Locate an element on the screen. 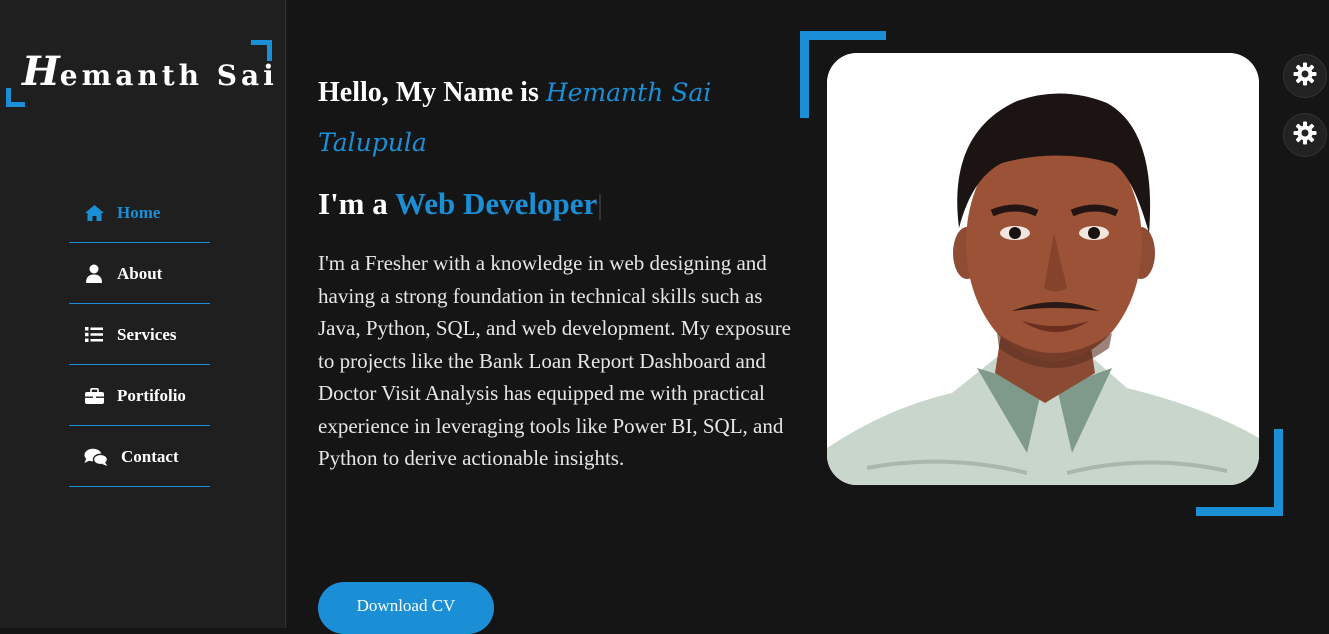 The image size is (1329, 634). nav-item-label: Contact is located at coordinates (150, 456).